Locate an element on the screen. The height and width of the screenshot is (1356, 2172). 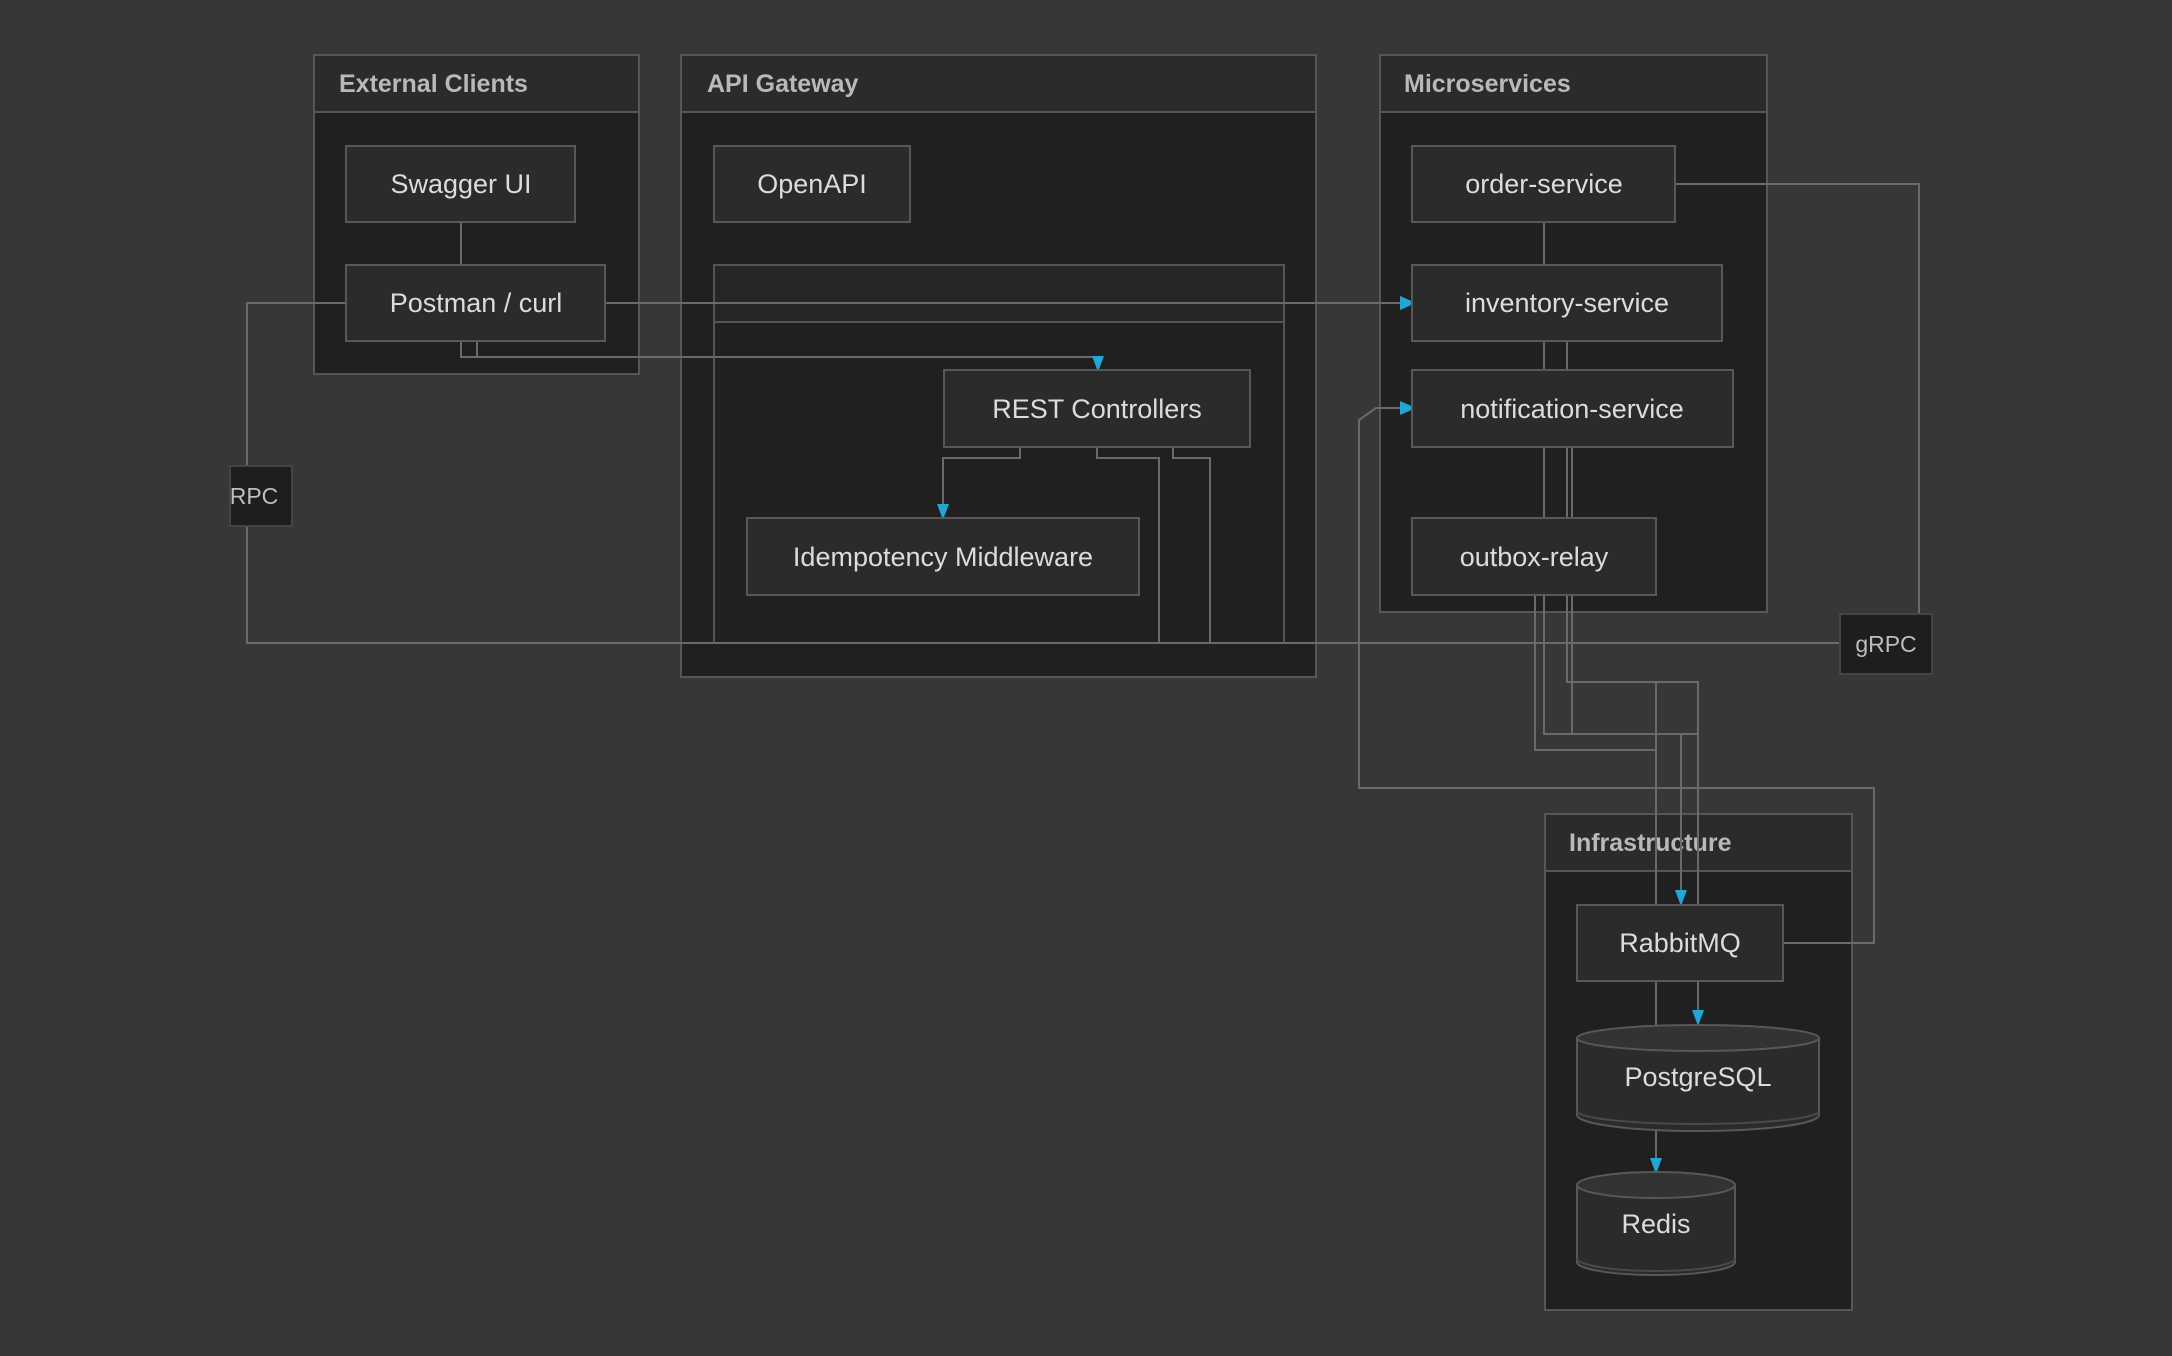
edge-label-rpc: RPC is located at coordinates (261, 496).